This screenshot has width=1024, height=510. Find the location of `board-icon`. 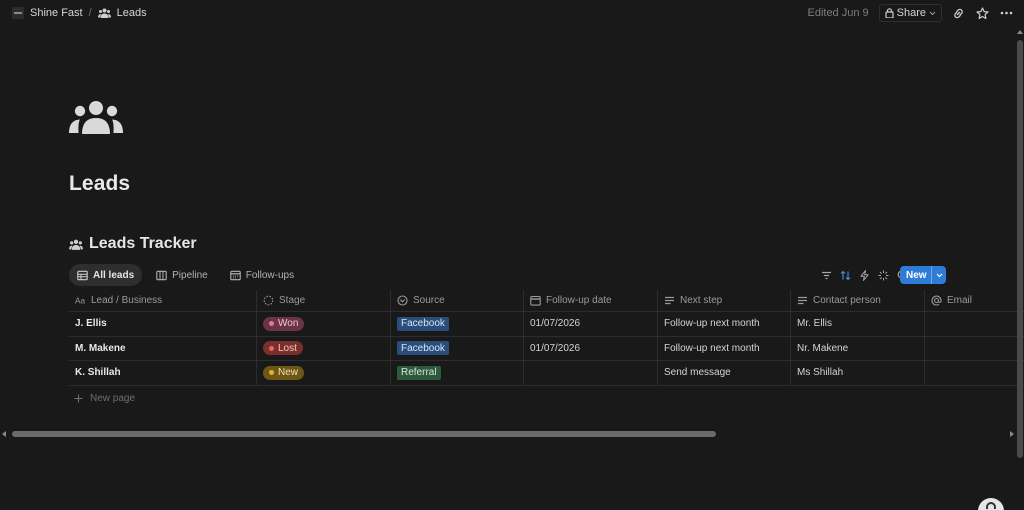

board-icon is located at coordinates (161, 275).